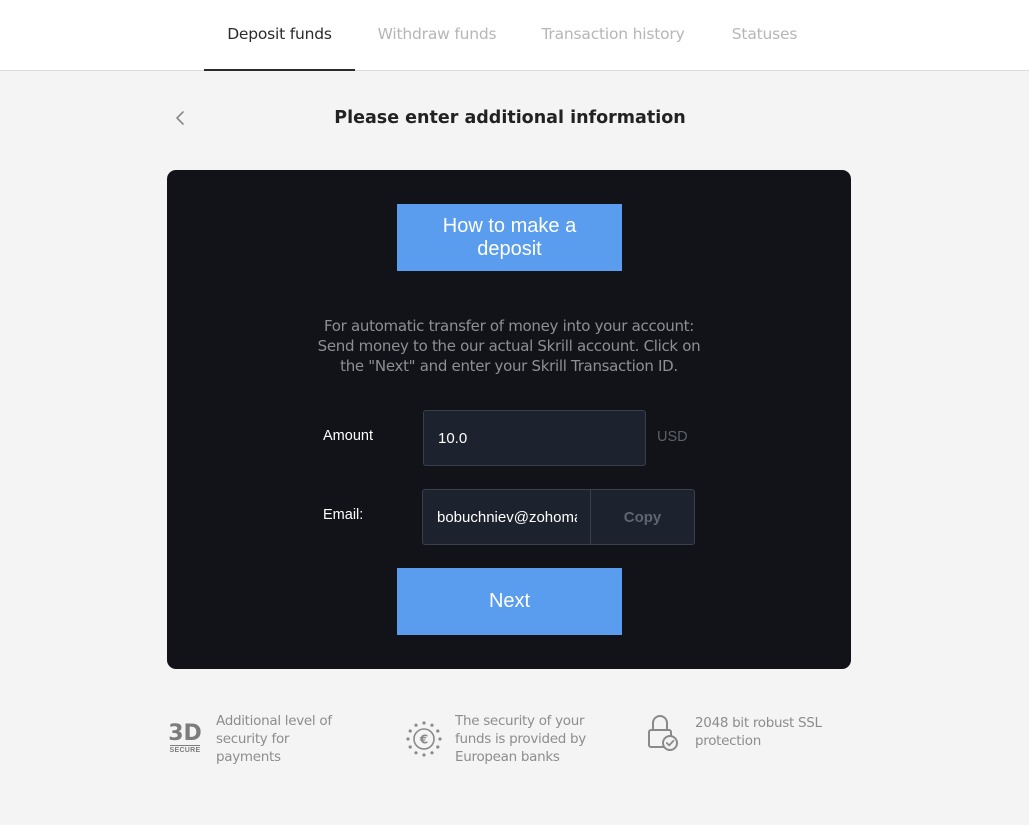 The height and width of the screenshot is (825, 1029). What do you see at coordinates (758, 732) in the screenshot?
I see `feature-text: 2048 bit robust SSL protection` at bounding box center [758, 732].